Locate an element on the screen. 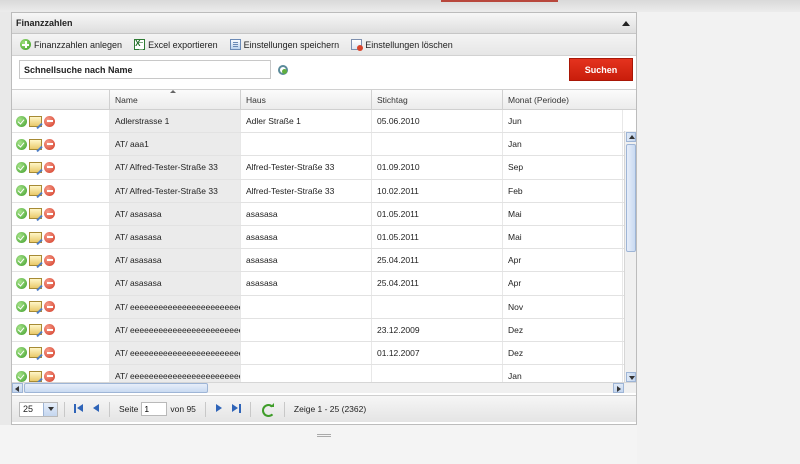 The image size is (800, 464). pager-separator is located at coordinates (109, 409).